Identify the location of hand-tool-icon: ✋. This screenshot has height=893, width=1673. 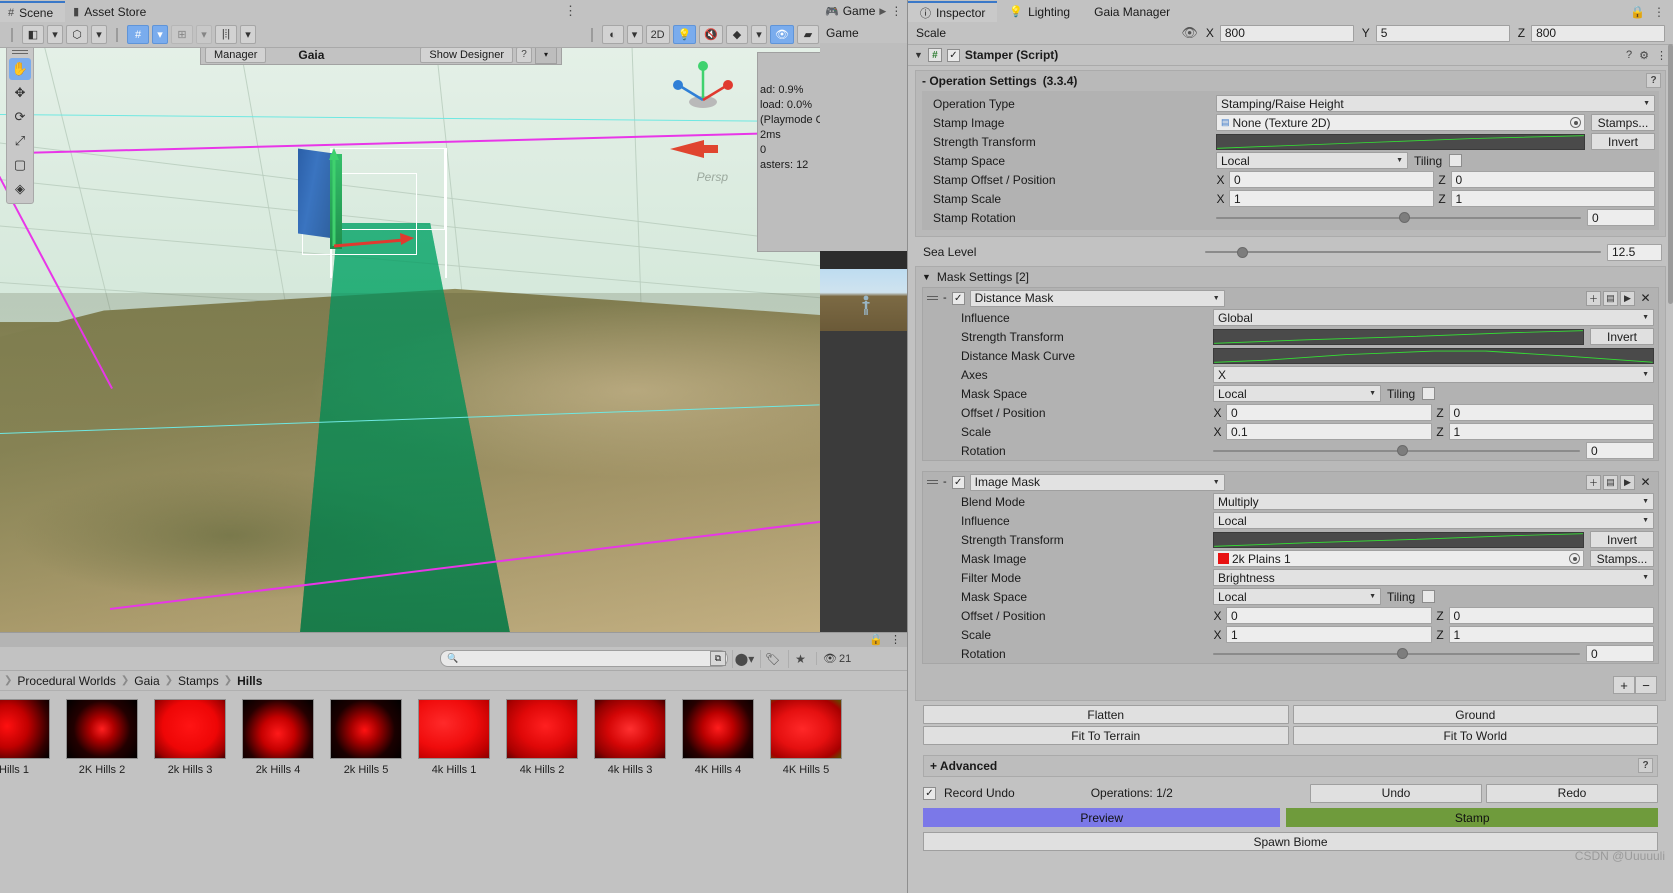
(20, 69).